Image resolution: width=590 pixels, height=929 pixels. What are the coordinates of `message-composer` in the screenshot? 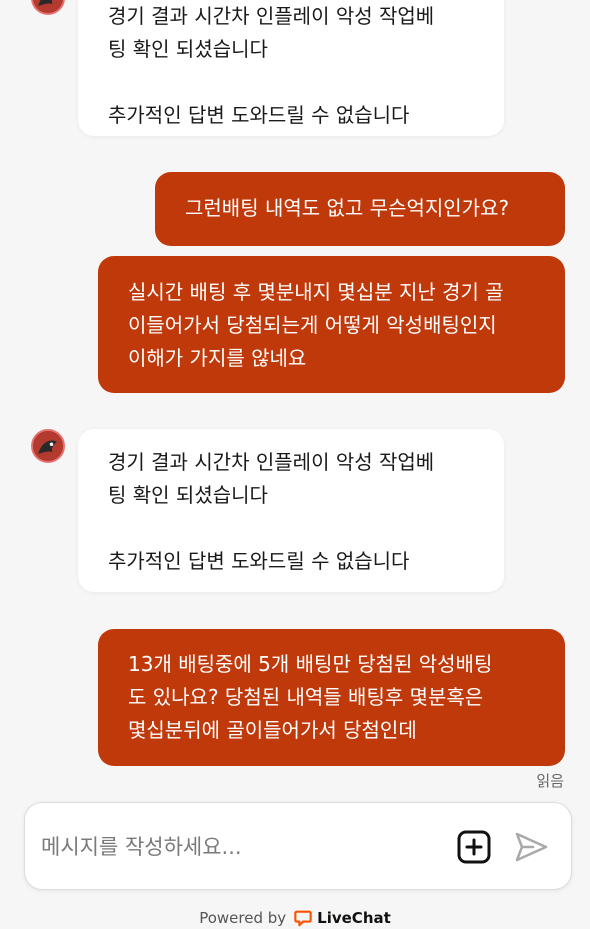 It's located at (298, 846).